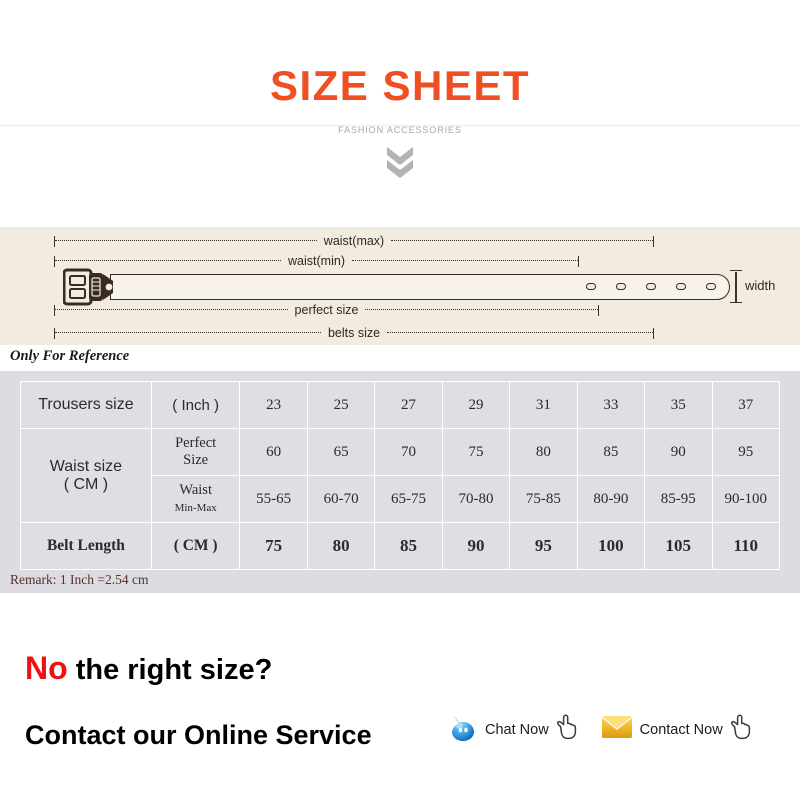  I want to click on dimension-label-belts-size: belts size, so click(354, 333).